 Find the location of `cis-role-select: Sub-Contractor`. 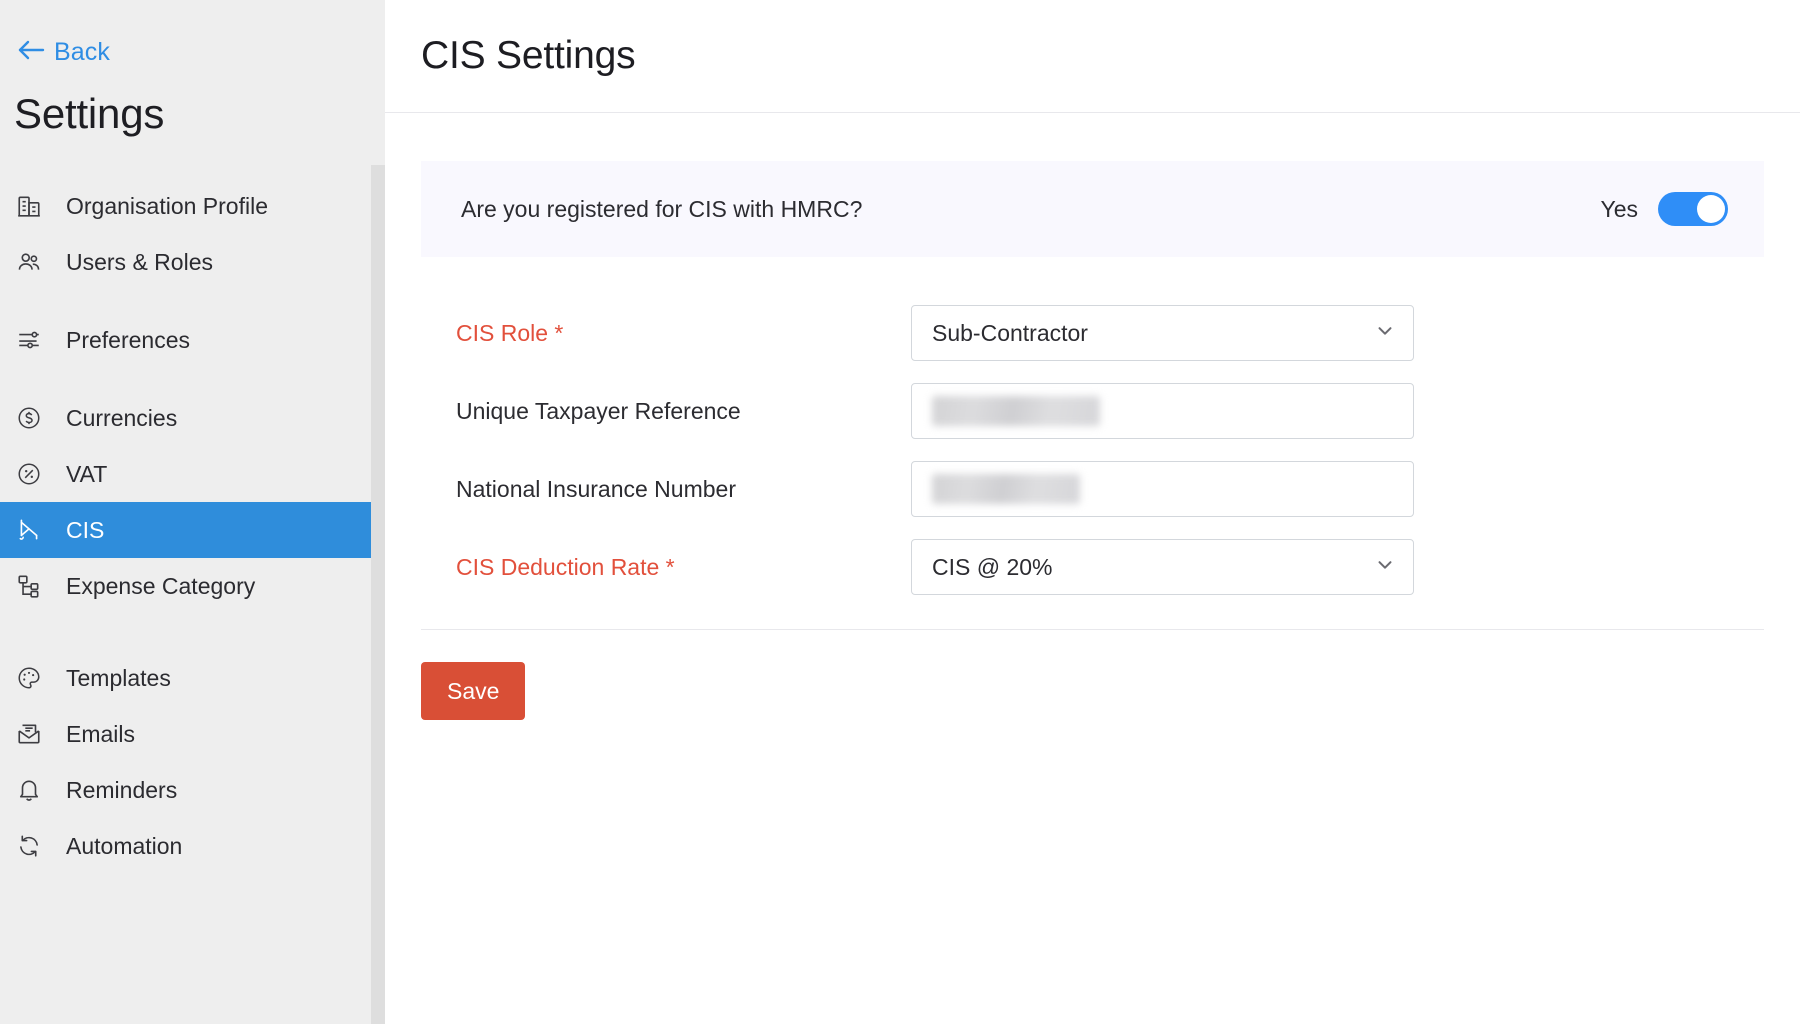

cis-role-select: Sub-Contractor is located at coordinates (1162, 333).